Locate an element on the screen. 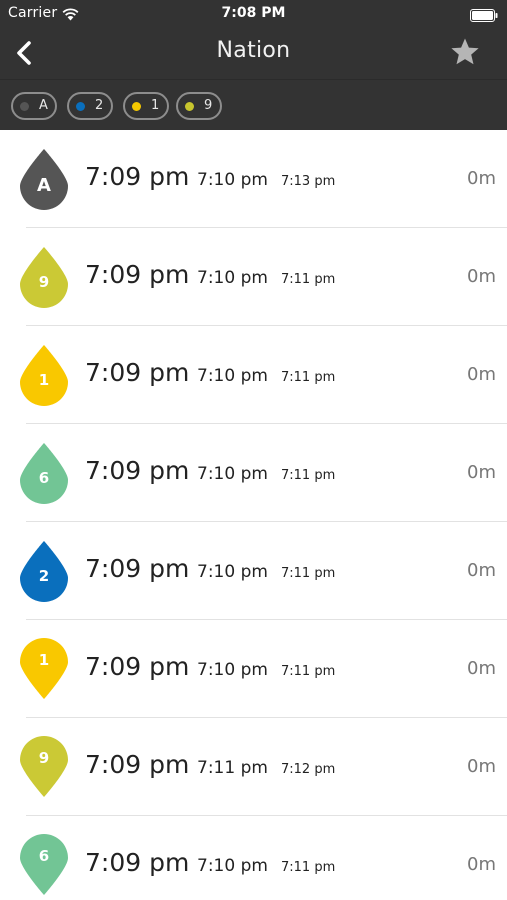 The width and height of the screenshot is (507, 900). route-pin-icon: 1 is located at coordinates (44, 669).